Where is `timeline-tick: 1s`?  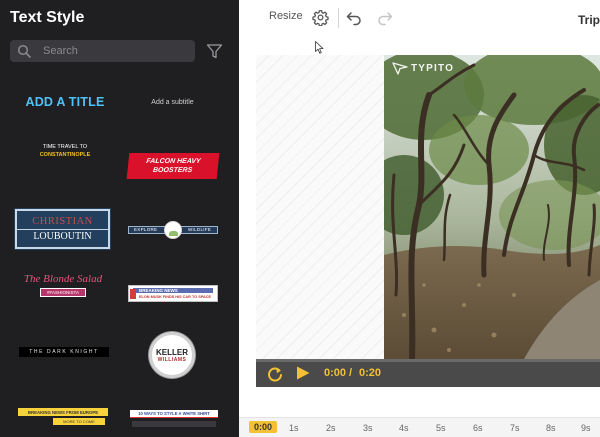
timeline-tick: 1s is located at coordinates (294, 428).